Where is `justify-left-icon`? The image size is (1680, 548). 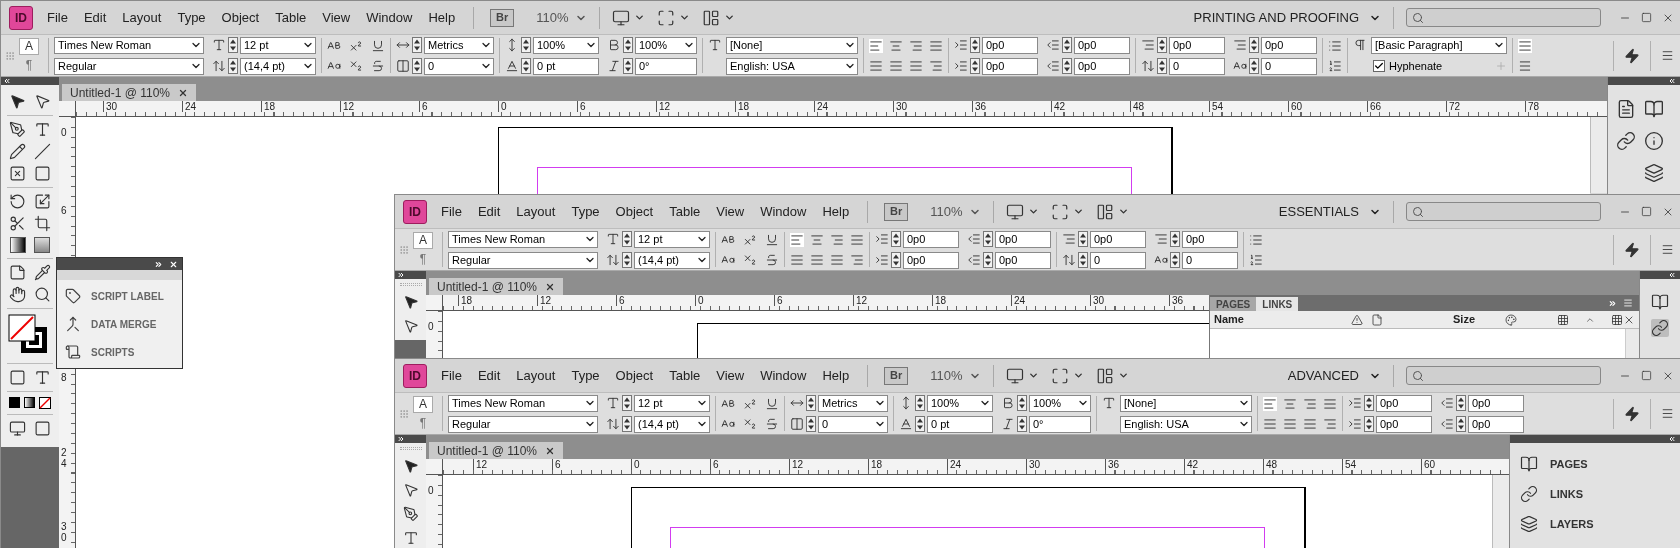 justify-left-icon is located at coordinates (876, 65).